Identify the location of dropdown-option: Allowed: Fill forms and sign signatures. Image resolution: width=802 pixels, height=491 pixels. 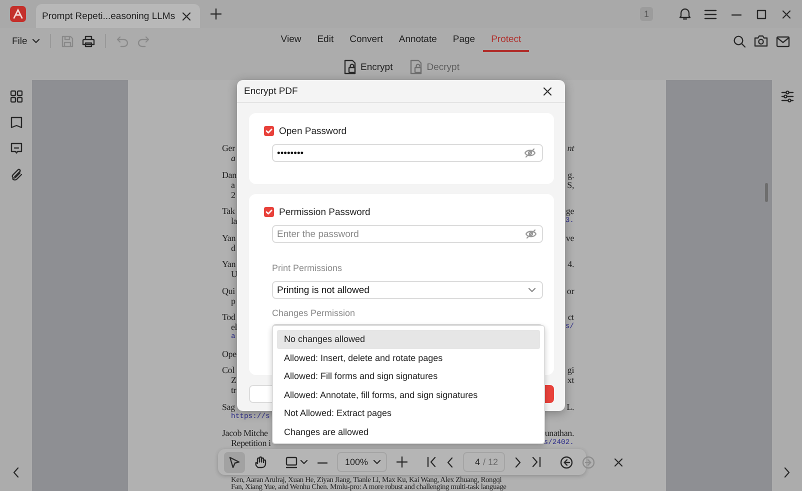
(408, 376).